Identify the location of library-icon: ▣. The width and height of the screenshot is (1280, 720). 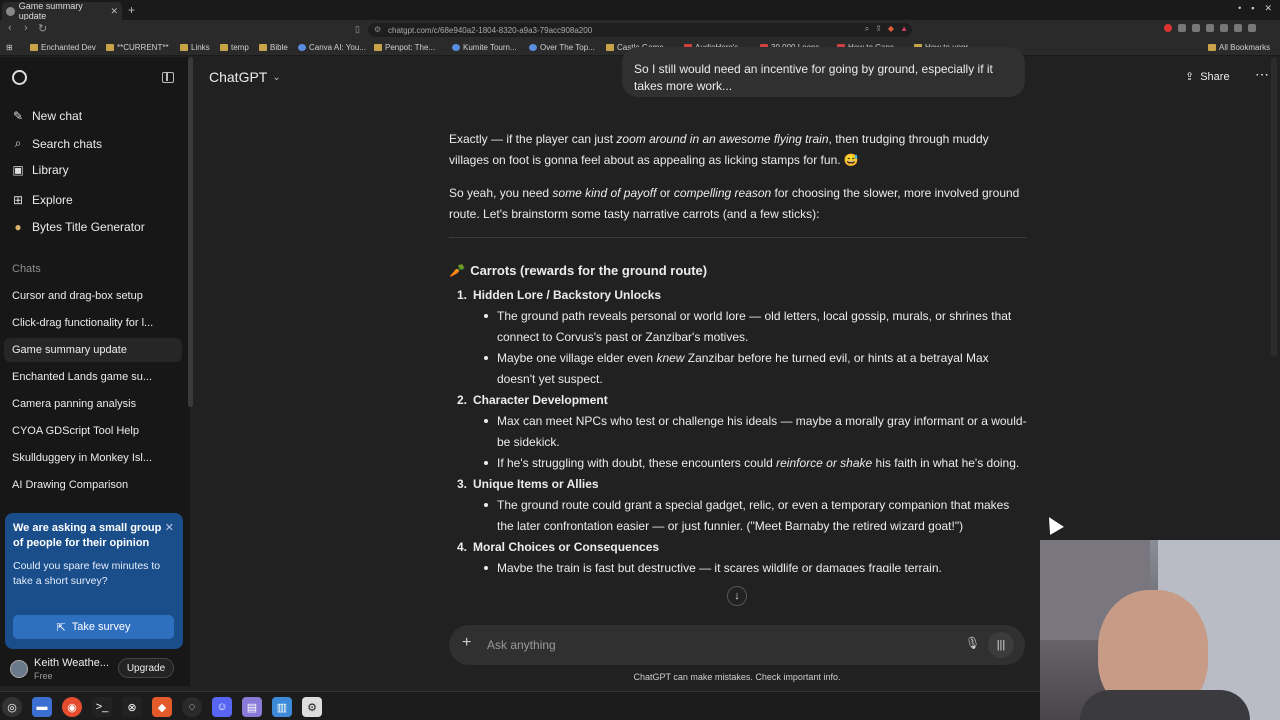
(18, 170).